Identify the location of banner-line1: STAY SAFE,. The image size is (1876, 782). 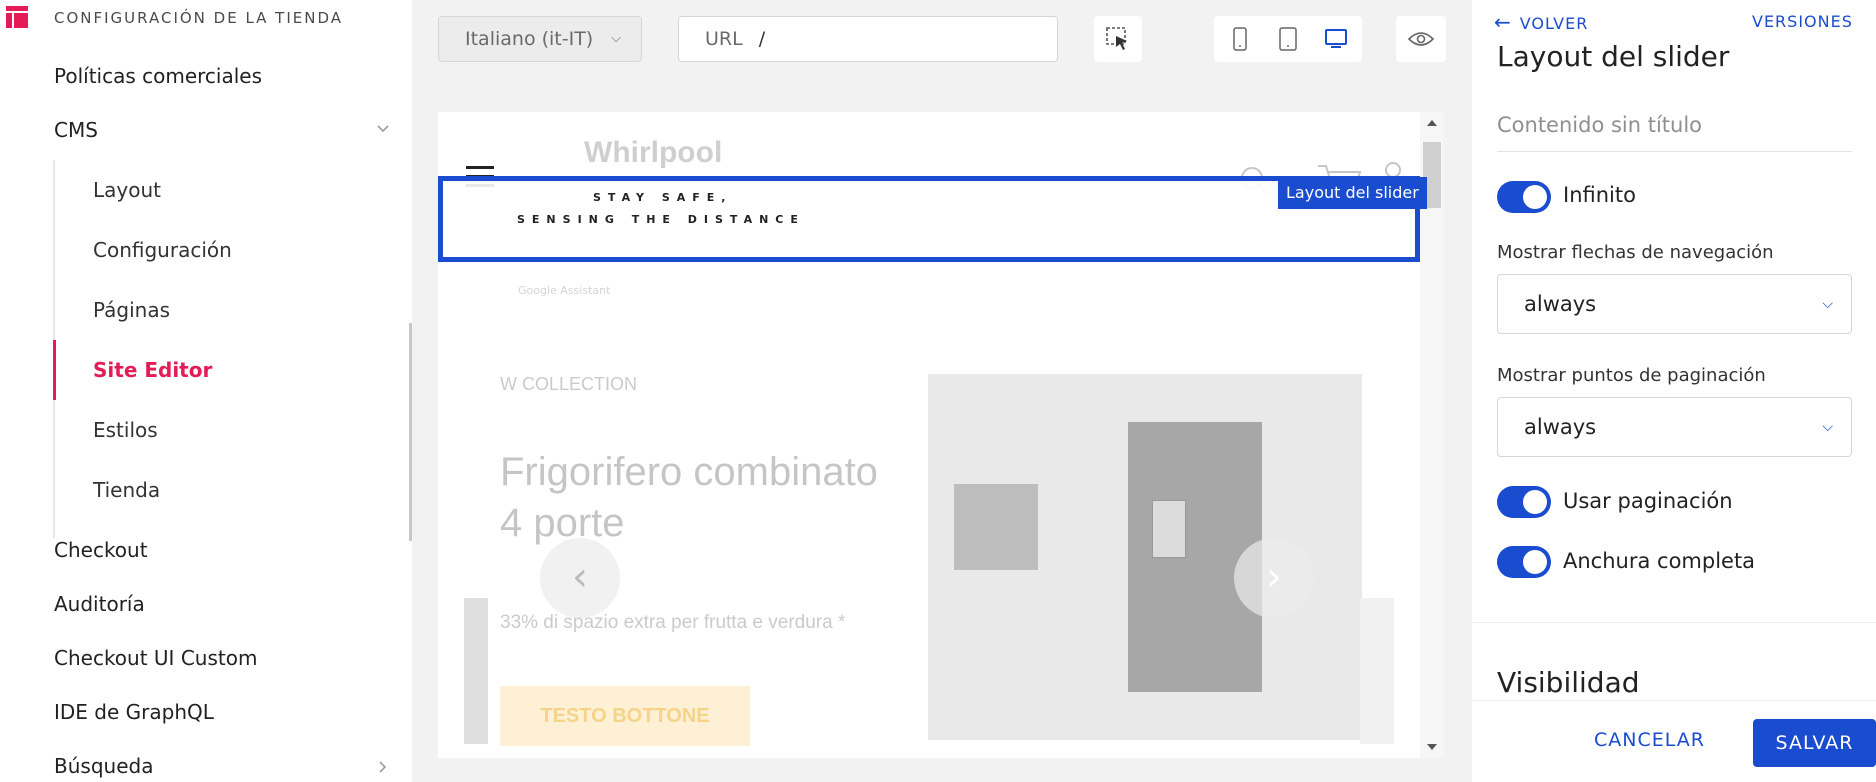
(663, 197).